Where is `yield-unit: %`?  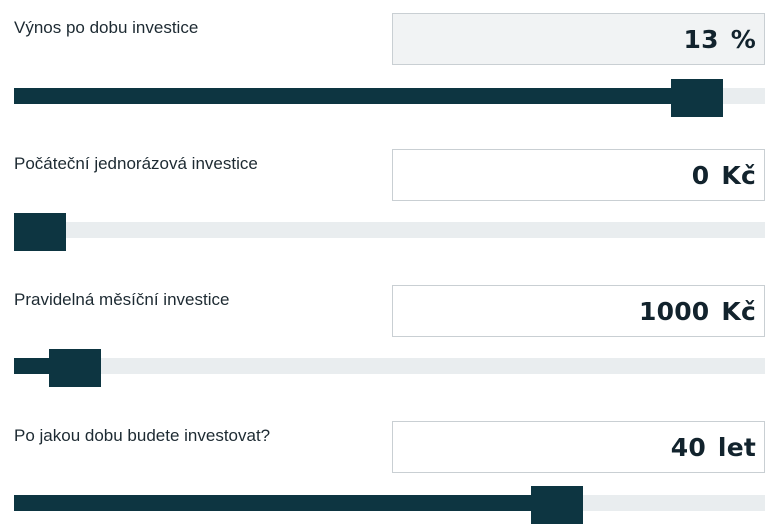 yield-unit: % is located at coordinates (743, 39).